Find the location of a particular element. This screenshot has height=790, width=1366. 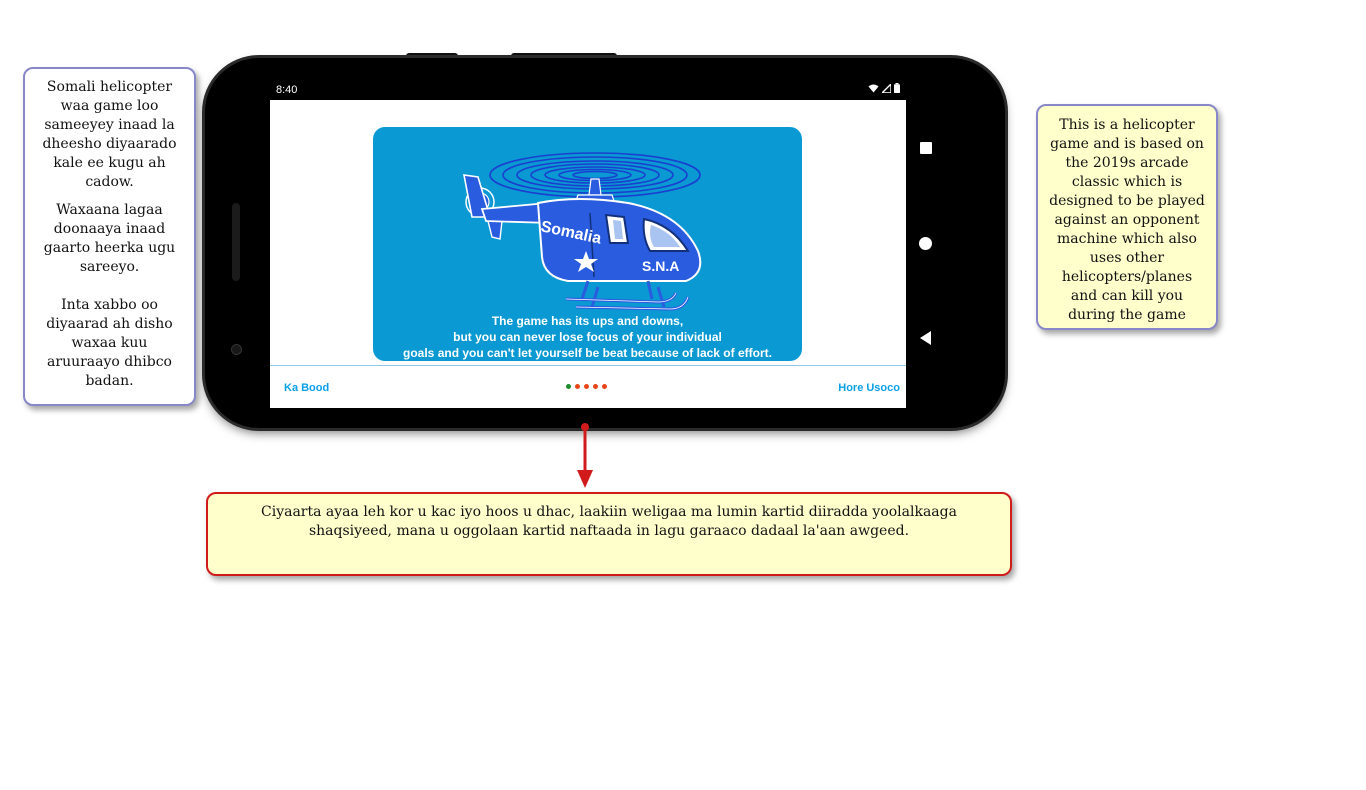

helicopter-label-sna: S.N.A is located at coordinates (660, 266).